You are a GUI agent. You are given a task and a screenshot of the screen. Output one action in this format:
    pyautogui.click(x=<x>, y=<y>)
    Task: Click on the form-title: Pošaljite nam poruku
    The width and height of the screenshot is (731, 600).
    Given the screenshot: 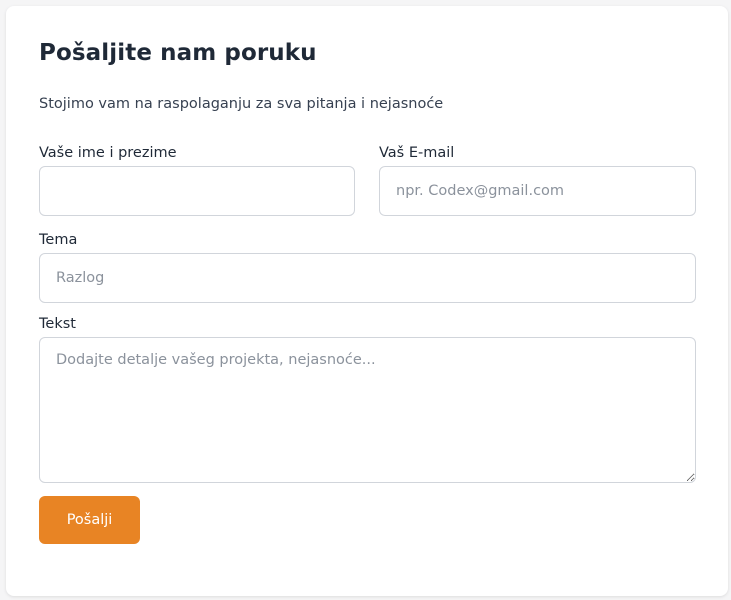 What is the action you would take?
    pyautogui.click(x=178, y=53)
    